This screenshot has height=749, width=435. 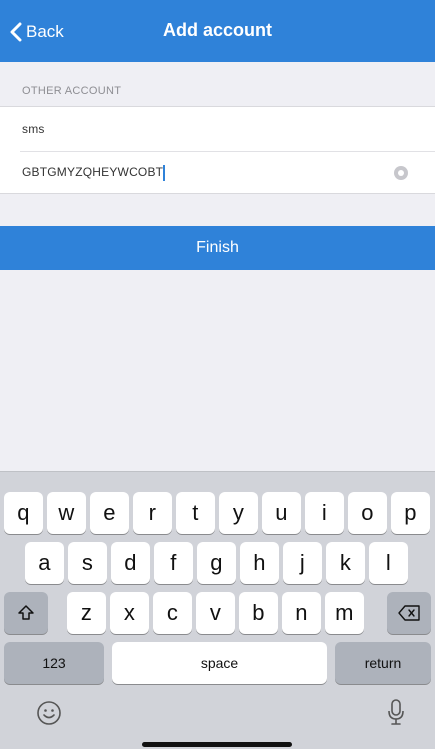 What do you see at coordinates (87, 563) in the screenshot?
I see `key-s: s` at bounding box center [87, 563].